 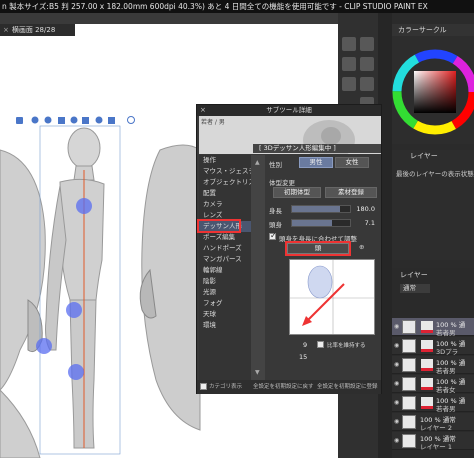 What do you see at coordinates (363, 209) in the screenshot?
I see `height-value: 180.0` at bounding box center [363, 209].